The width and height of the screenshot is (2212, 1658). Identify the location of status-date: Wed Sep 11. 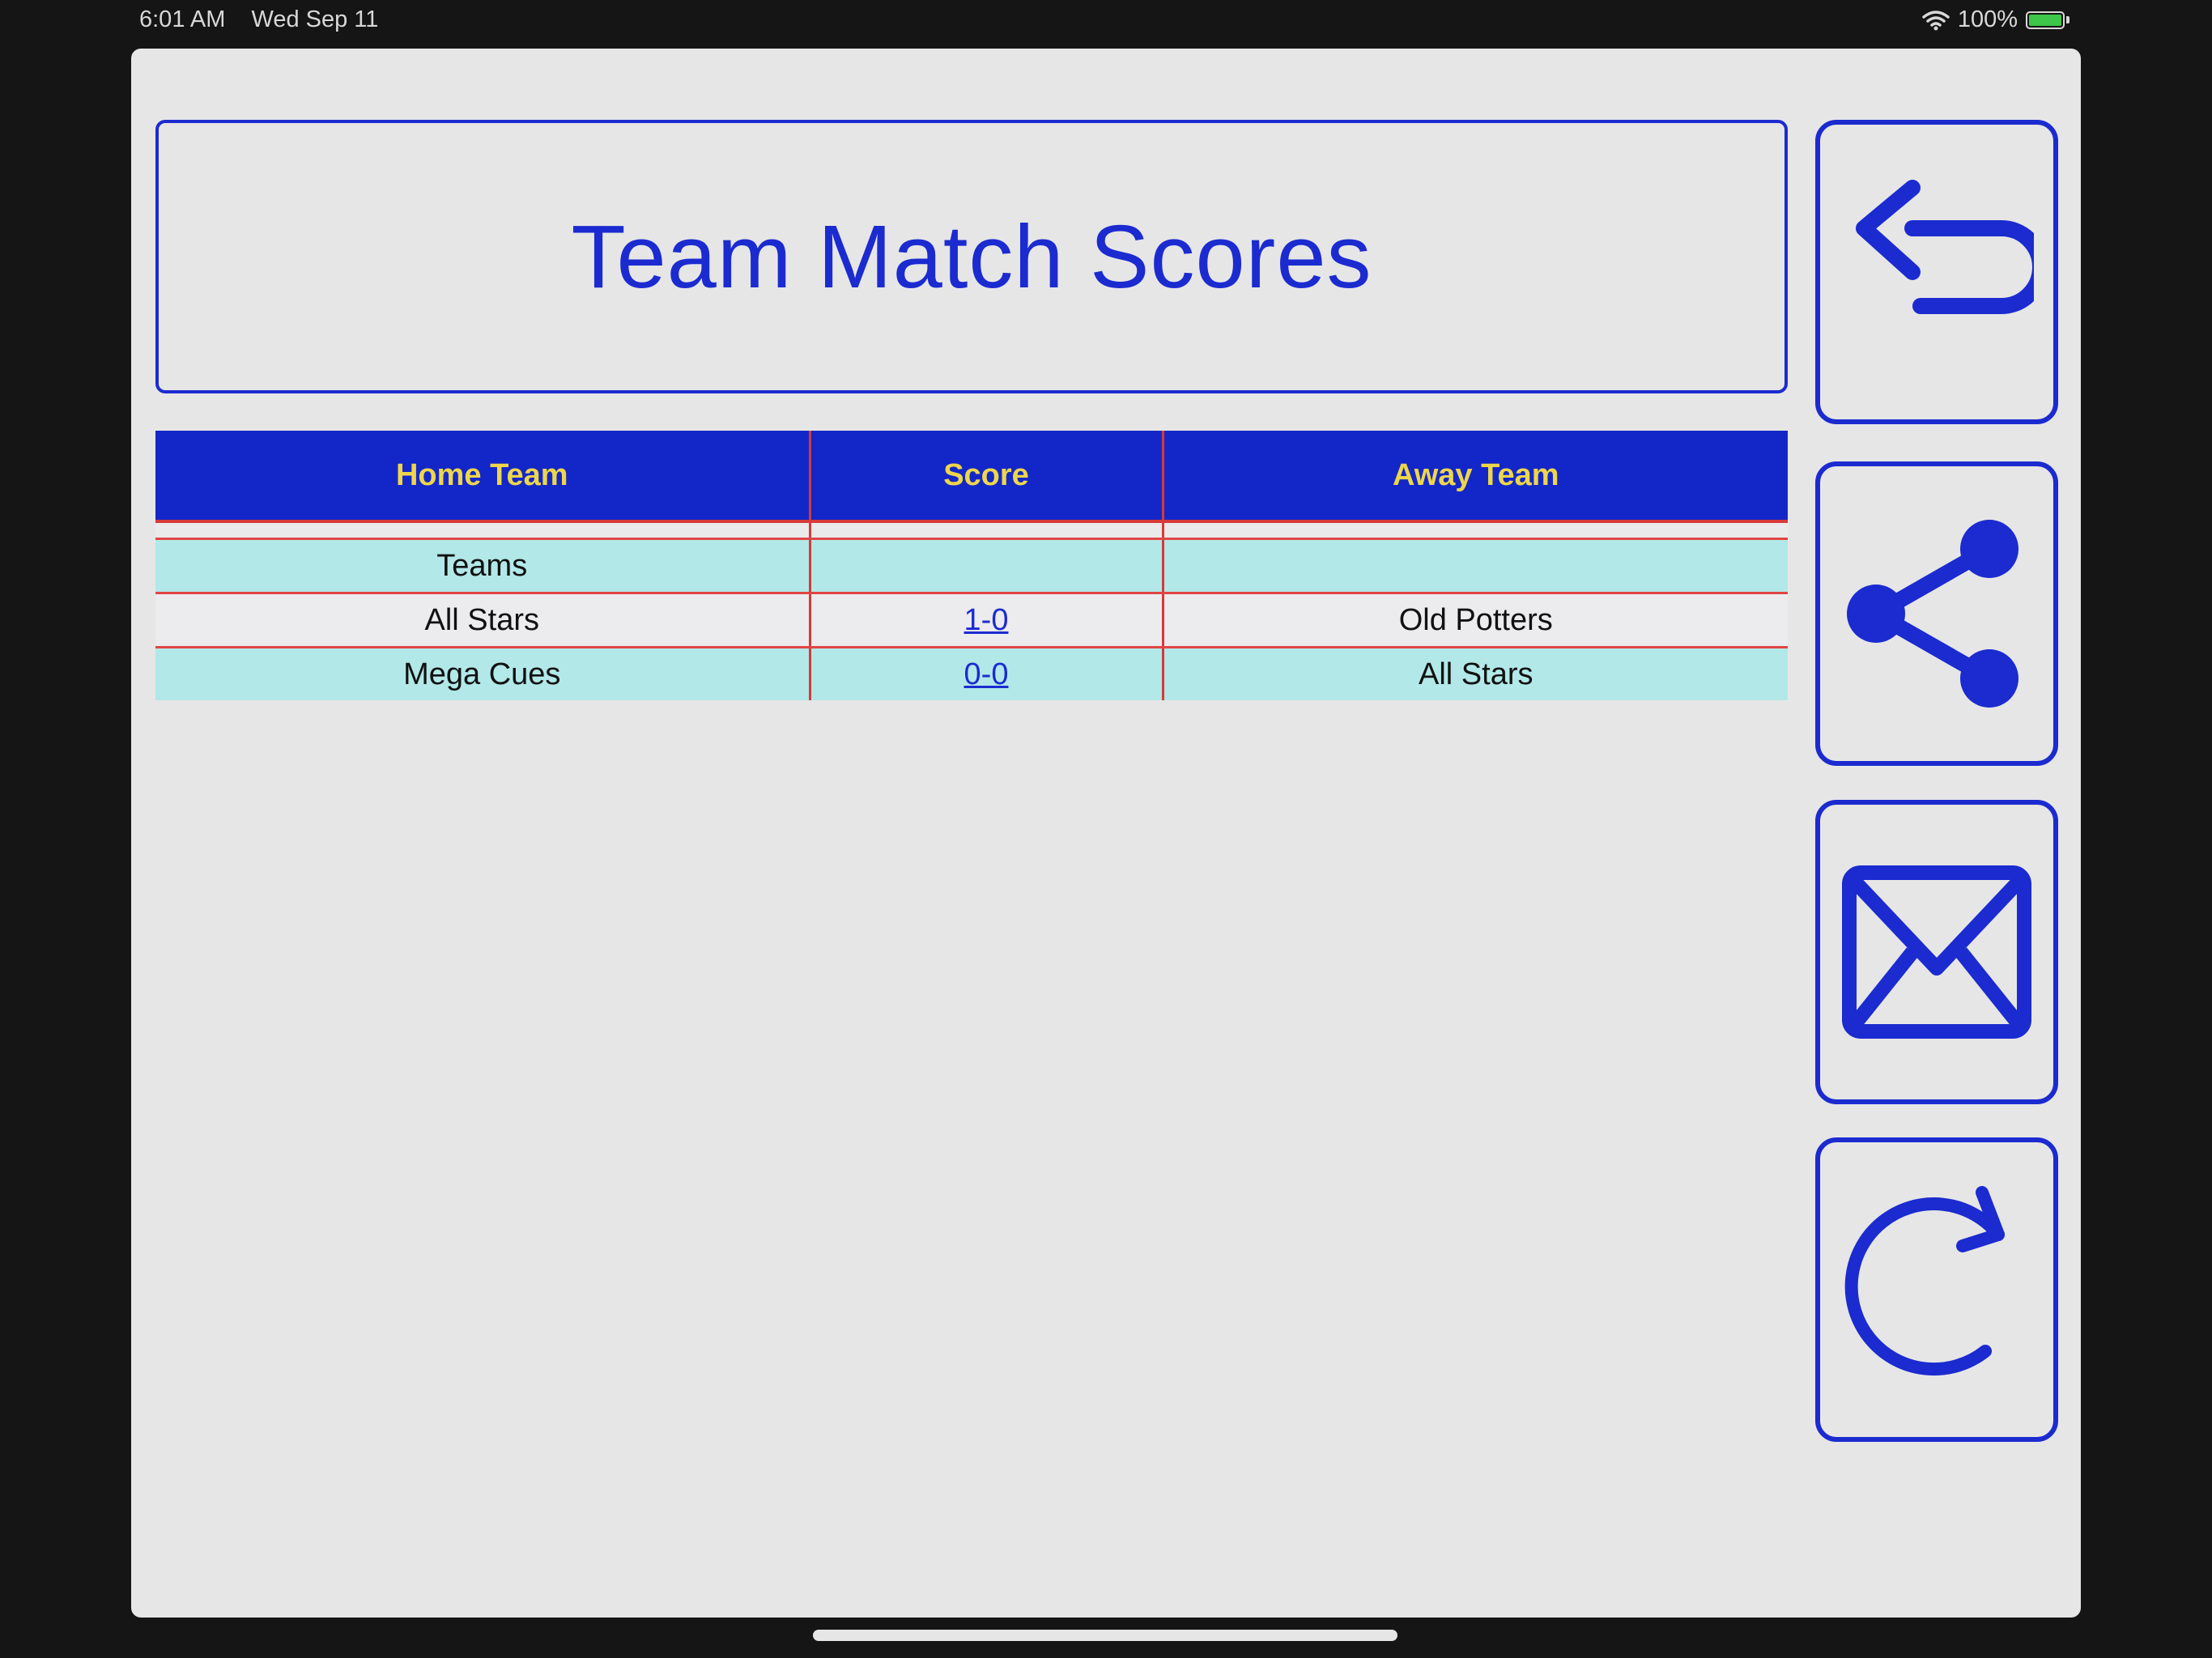
(315, 19).